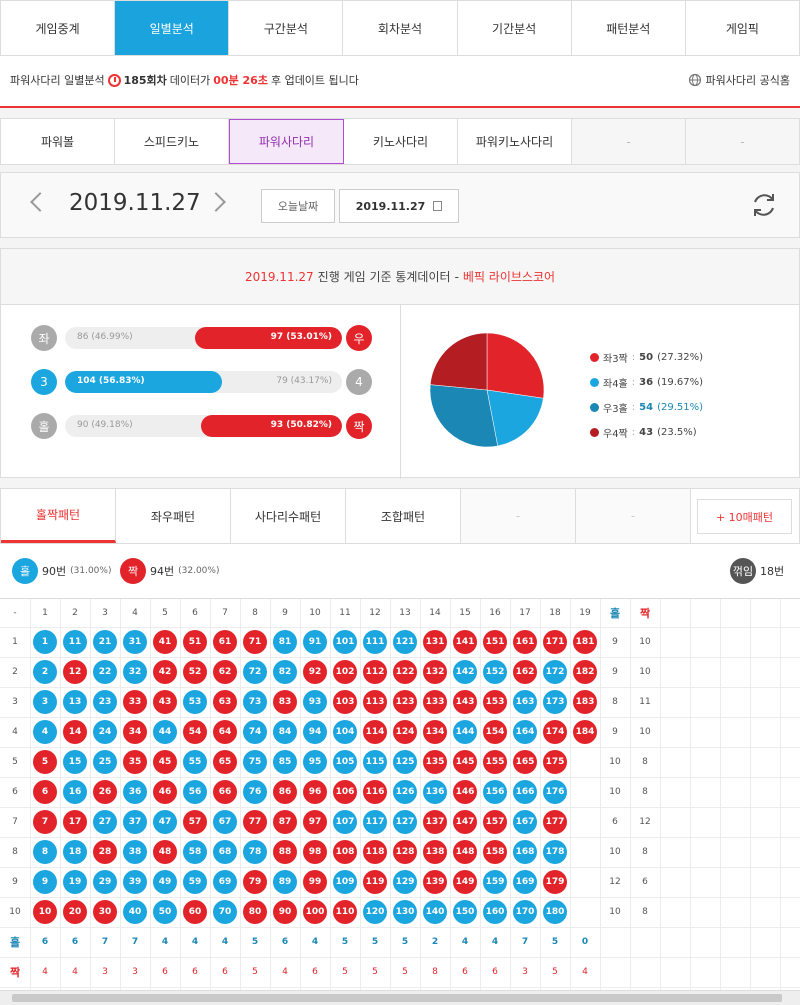  Describe the element at coordinates (435, 852) in the screenshot. I see `result-ball: 138` at that location.